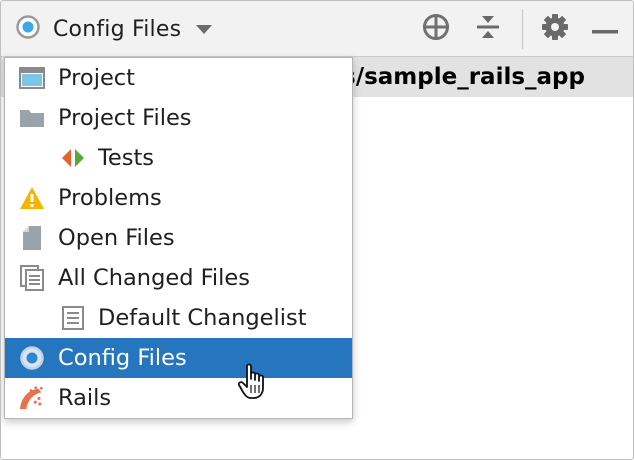 The image size is (634, 460). What do you see at coordinates (32, 238) in the screenshot?
I see `file-icon` at bounding box center [32, 238].